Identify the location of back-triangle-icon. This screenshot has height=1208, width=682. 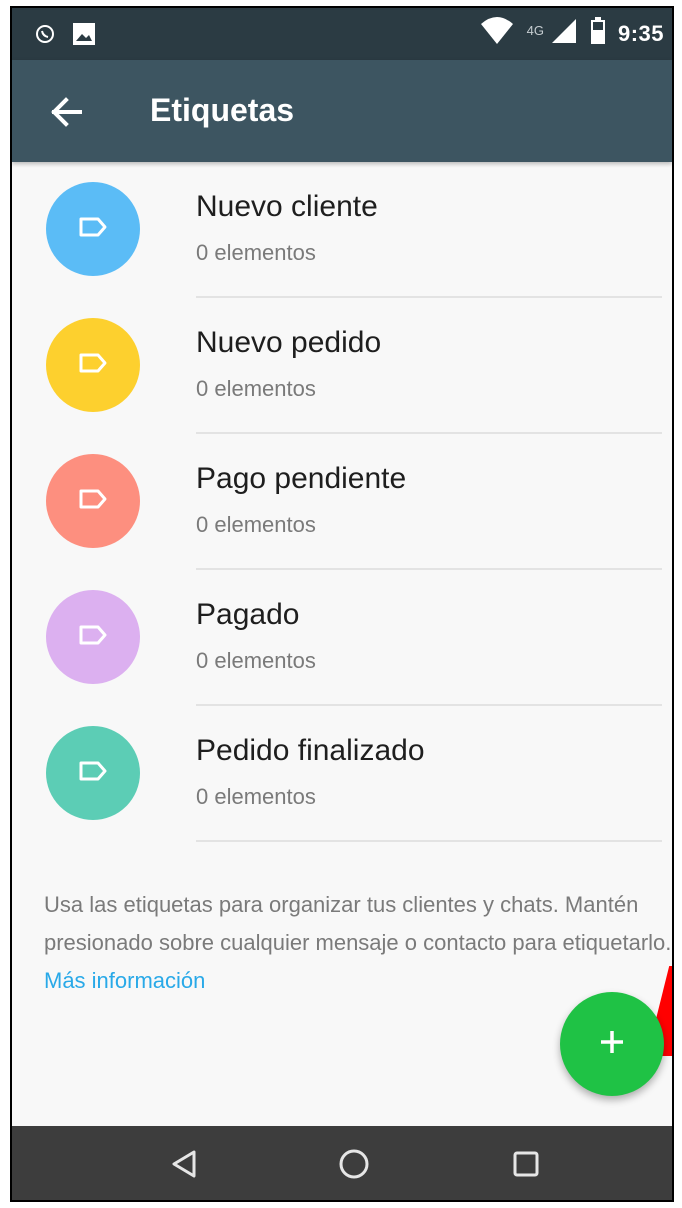
(184, 1164).